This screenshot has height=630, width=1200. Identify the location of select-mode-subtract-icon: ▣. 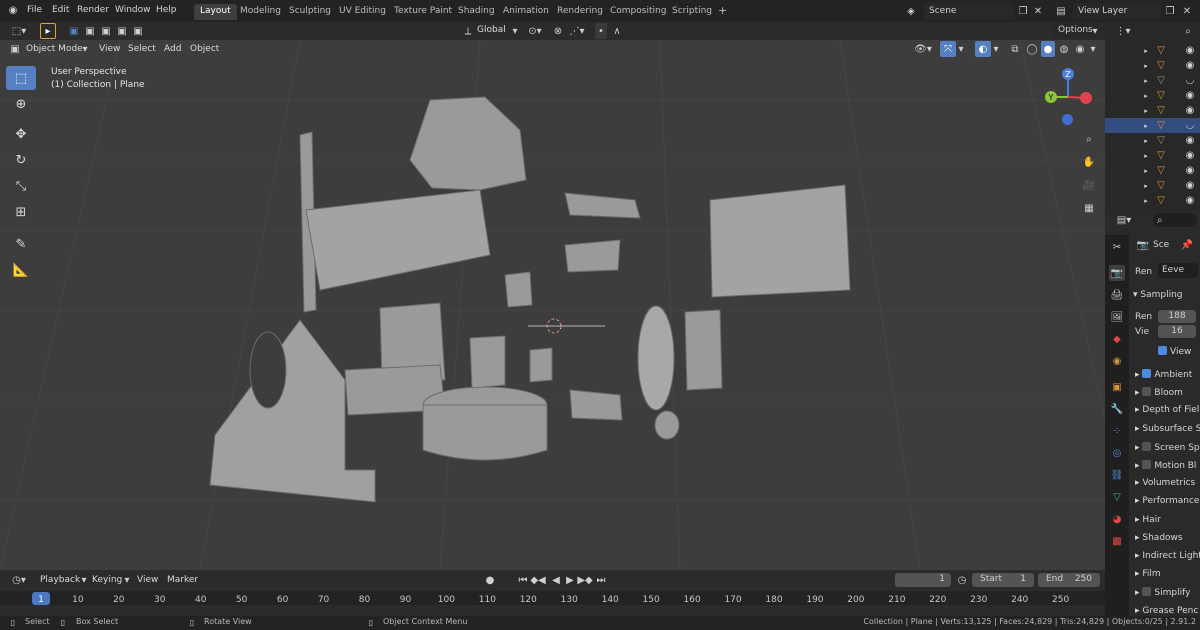
(106, 31).